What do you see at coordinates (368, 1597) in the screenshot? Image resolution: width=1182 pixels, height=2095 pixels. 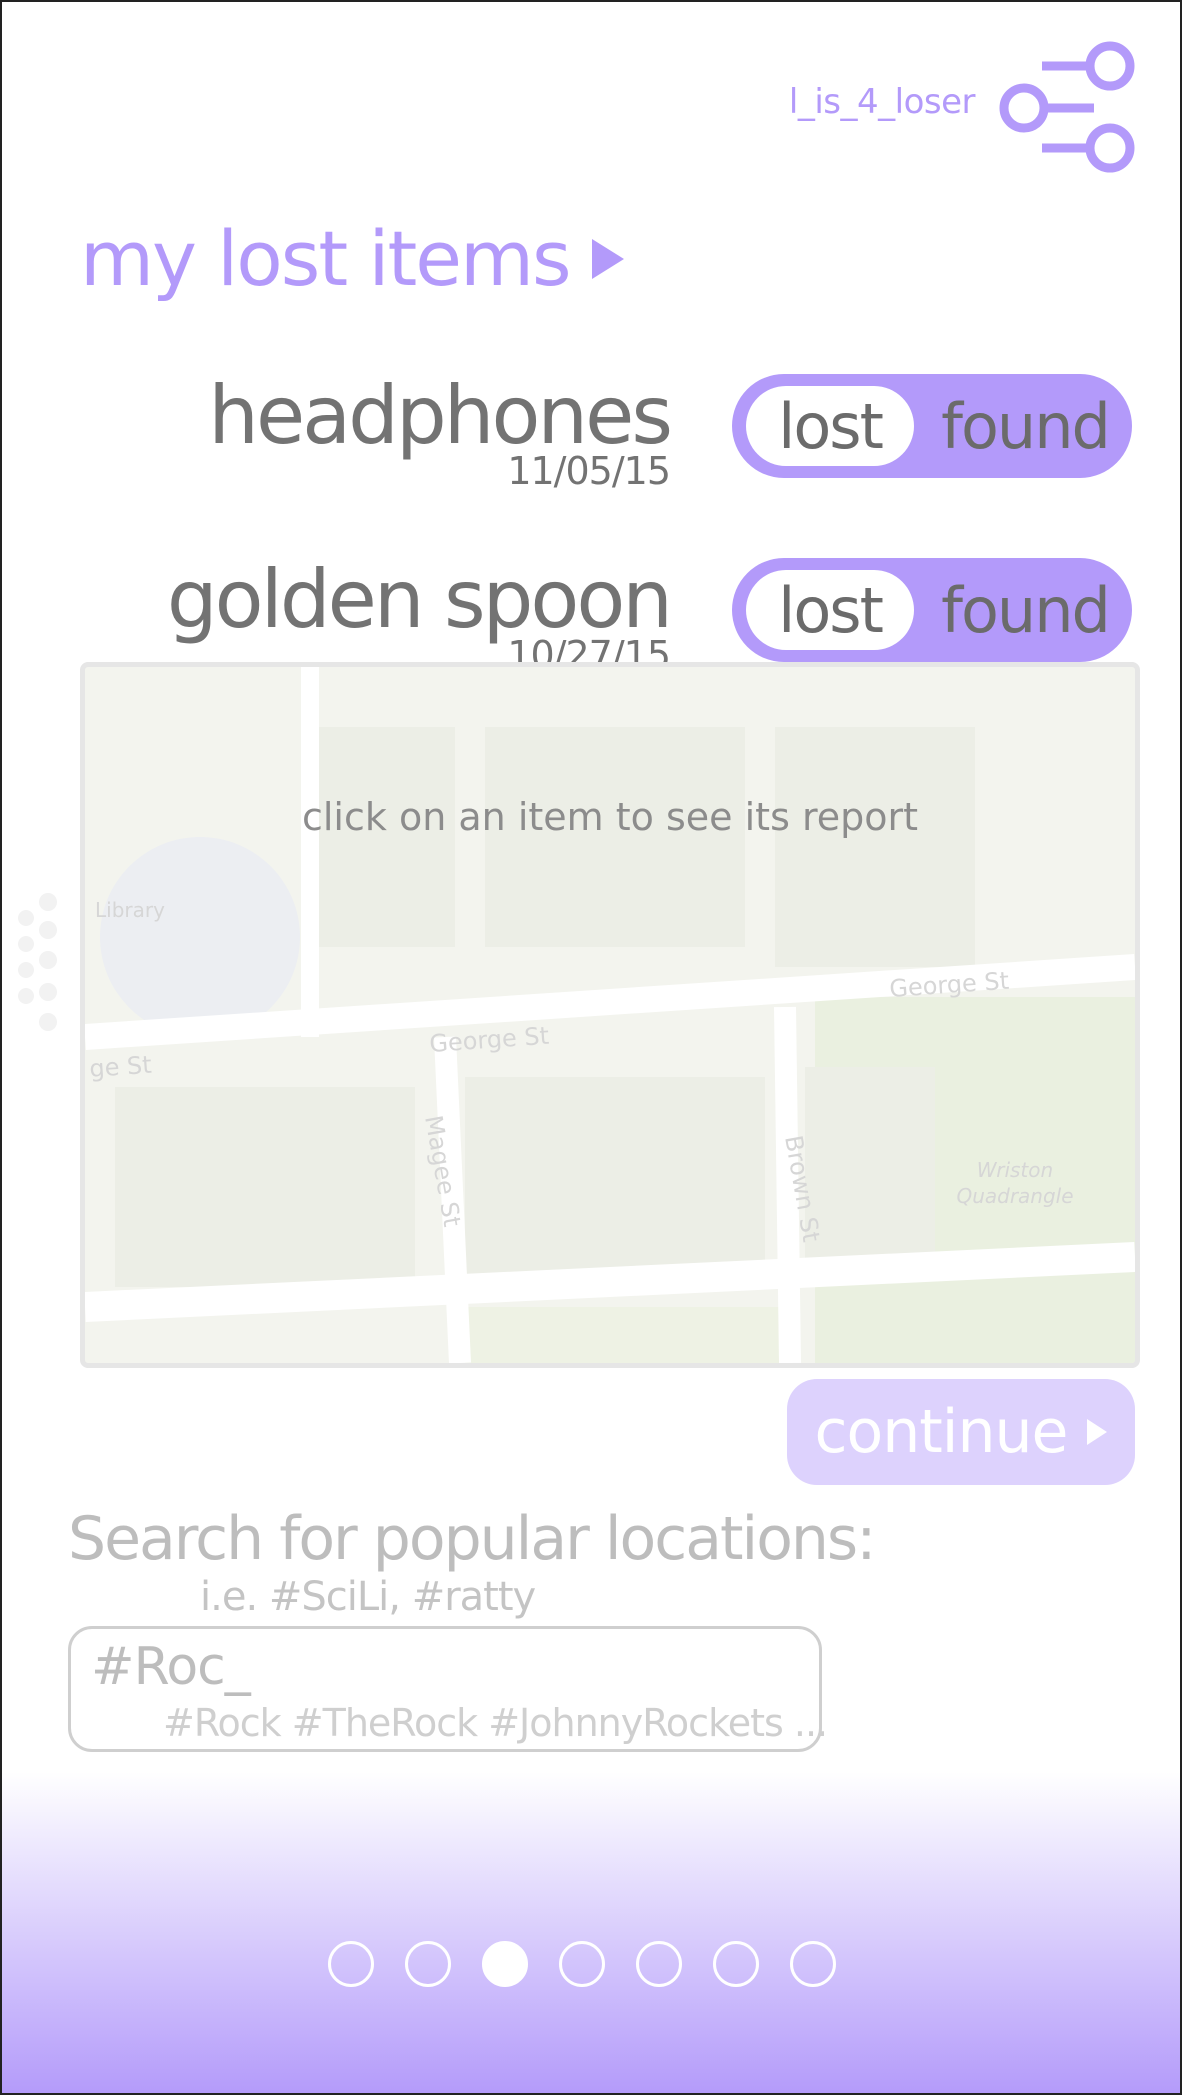 I see `search-hint: i.e. #SciLi, #ratty` at bounding box center [368, 1597].